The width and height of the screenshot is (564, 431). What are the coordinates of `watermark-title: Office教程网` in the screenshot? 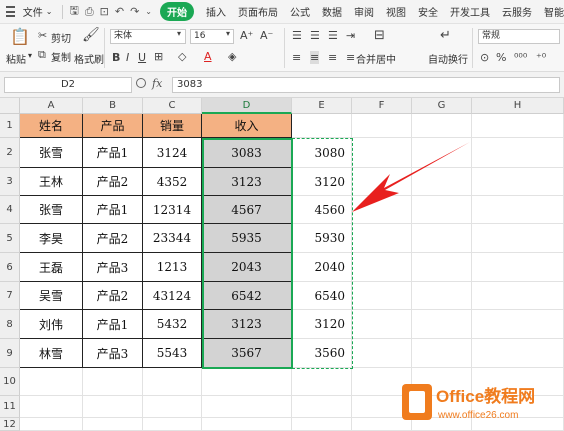 It's located at (485, 396).